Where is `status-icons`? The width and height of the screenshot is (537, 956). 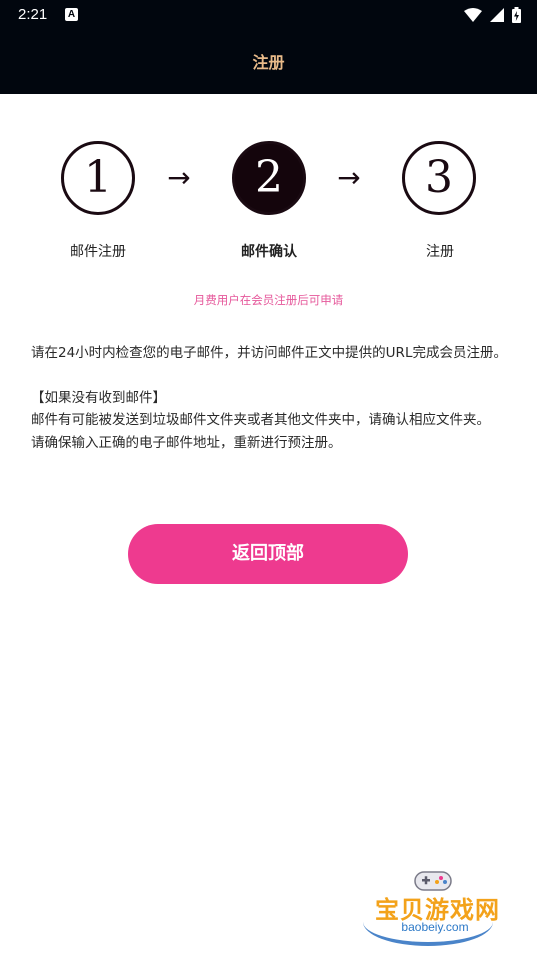
status-icons is located at coordinates (492, 15).